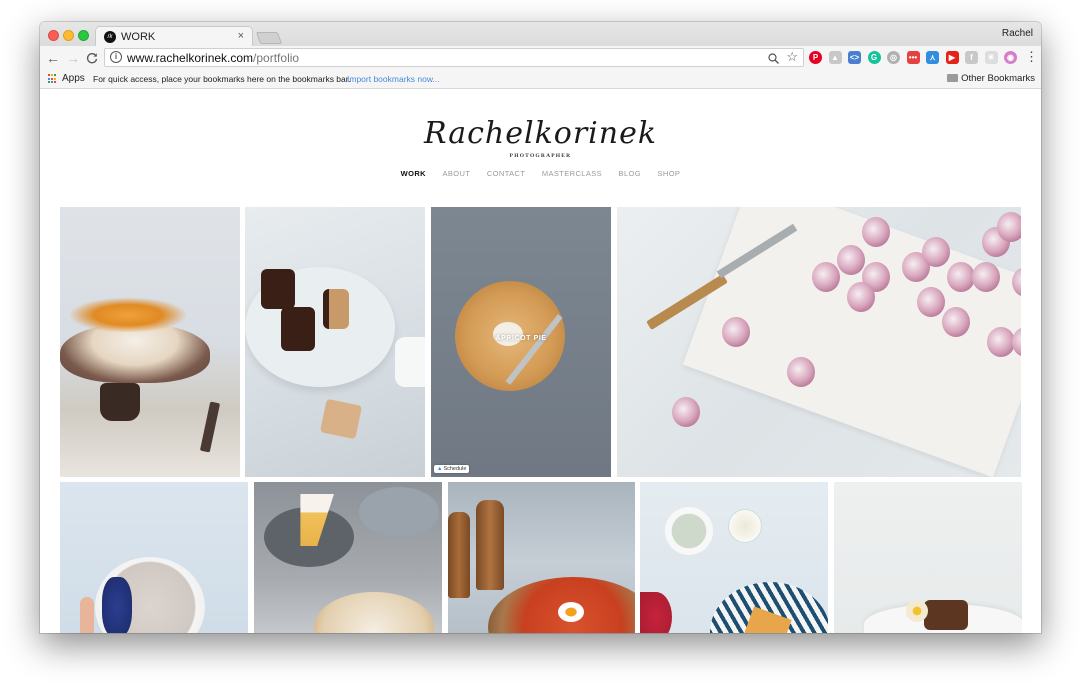  What do you see at coordinates (348, 557) in the screenshot?
I see `portfolio-tile-meringue-pie` at bounding box center [348, 557].